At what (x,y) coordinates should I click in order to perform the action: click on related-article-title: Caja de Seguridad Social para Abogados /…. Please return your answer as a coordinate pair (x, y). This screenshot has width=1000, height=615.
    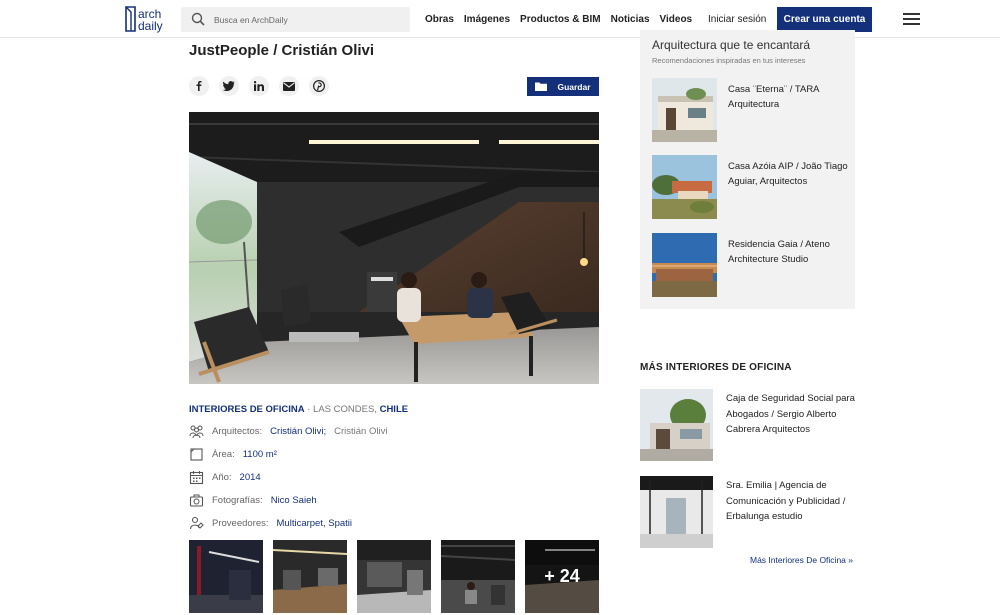
    Looking at the image, I should click on (790, 414).